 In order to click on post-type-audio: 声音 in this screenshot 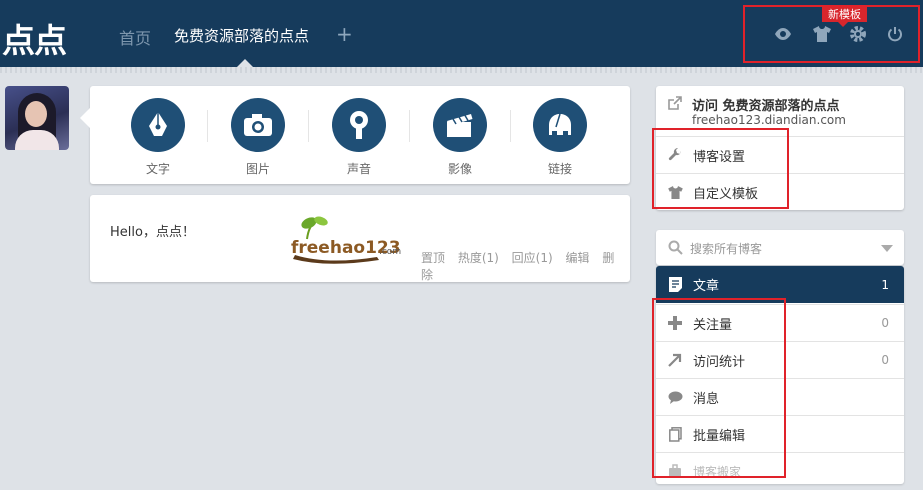, I will do `click(359, 137)`.